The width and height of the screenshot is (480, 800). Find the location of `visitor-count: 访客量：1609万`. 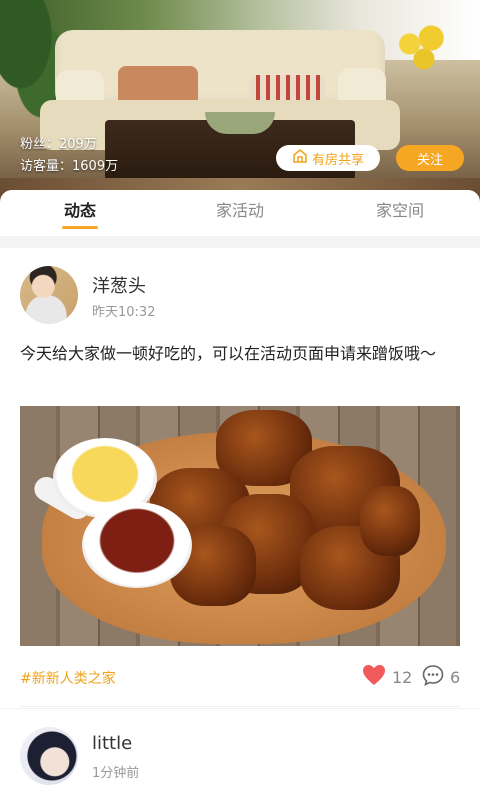

visitor-count: 访客量：1609万 is located at coordinates (69, 166).